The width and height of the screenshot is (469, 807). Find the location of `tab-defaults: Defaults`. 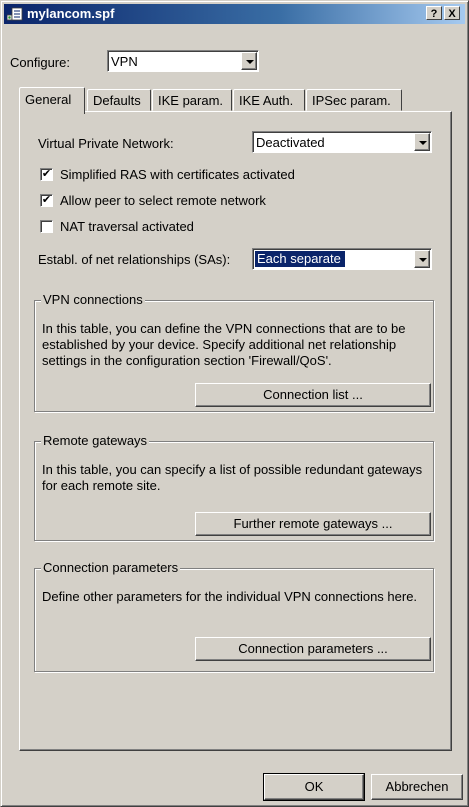

tab-defaults: Defaults is located at coordinates (119, 100).